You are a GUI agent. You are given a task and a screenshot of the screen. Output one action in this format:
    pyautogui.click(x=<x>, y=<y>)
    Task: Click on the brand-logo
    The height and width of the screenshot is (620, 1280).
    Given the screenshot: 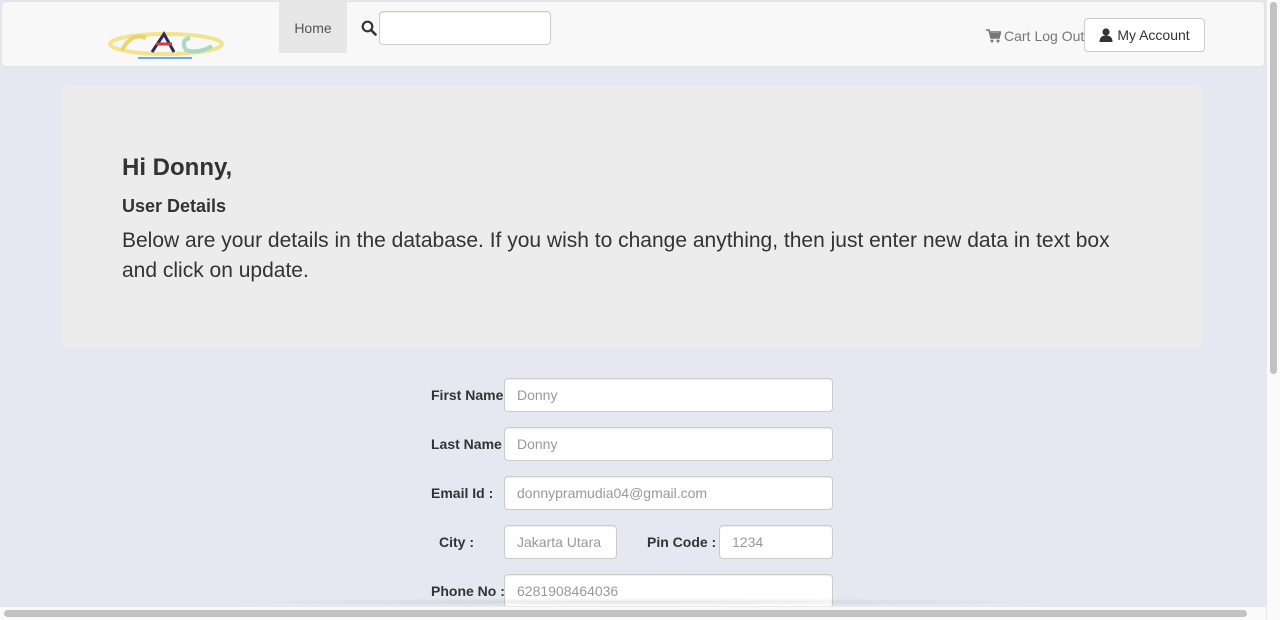 What is the action you would take?
    pyautogui.click(x=168, y=46)
    